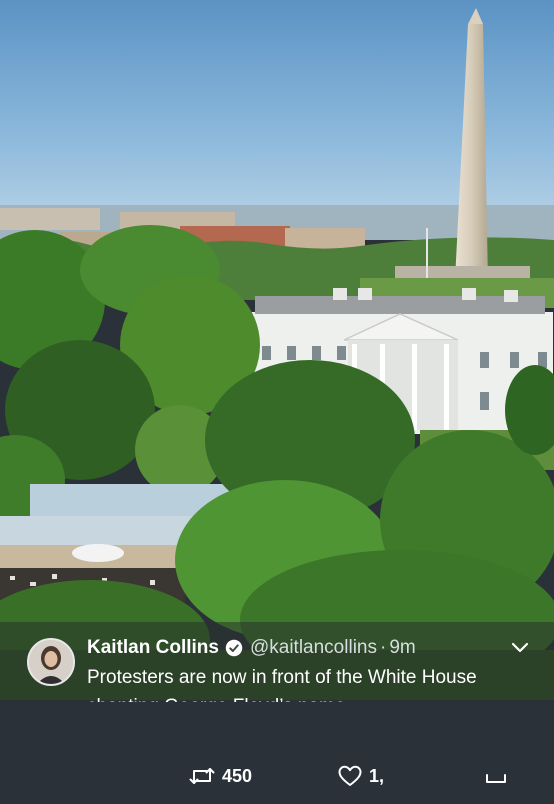 The height and width of the screenshot is (804, 554). Describe the element at coordinates (402, 648) in the screenshot. I see `timestamp: 9m` at that location.